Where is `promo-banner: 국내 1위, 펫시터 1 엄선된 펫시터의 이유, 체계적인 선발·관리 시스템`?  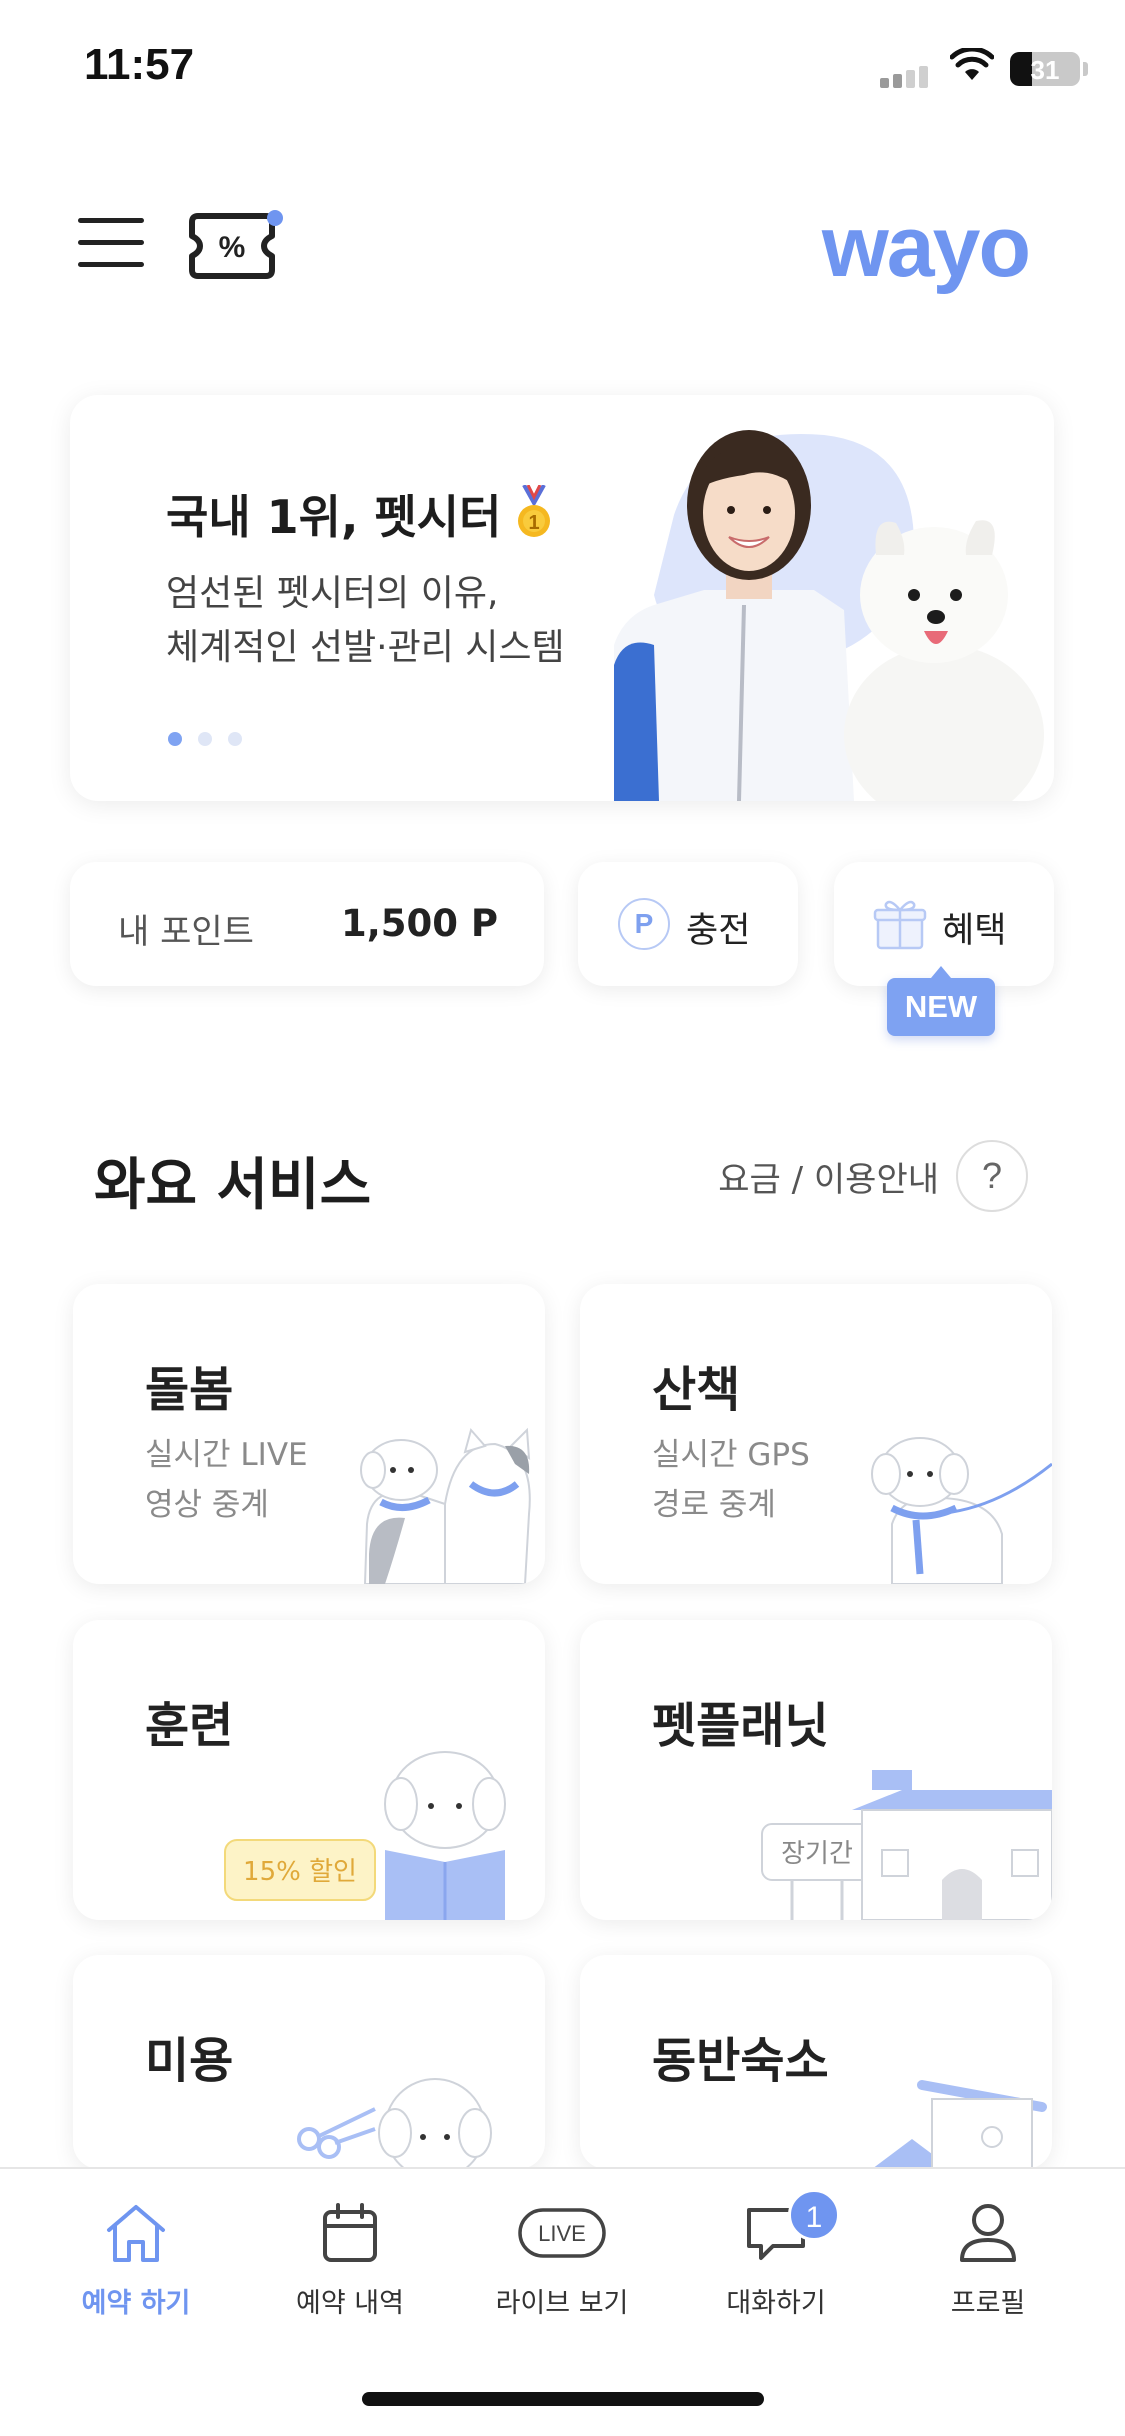 promo-banner: 국내 1위, 펫시터 1 엄선된 펫시터의 이유, 체계적인 선발·관리 시스템 is located at coordinates (562, 598).